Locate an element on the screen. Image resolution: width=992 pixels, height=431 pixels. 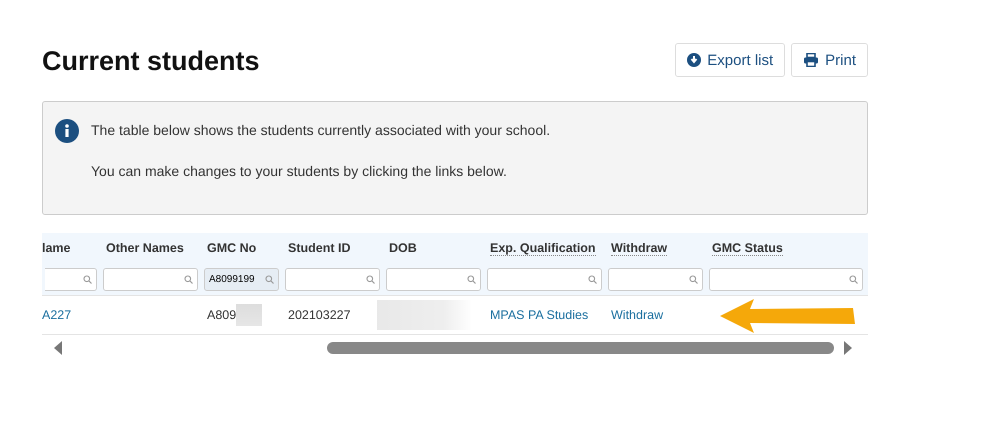
scroll-right-icon is located at coordinates (848, 348).